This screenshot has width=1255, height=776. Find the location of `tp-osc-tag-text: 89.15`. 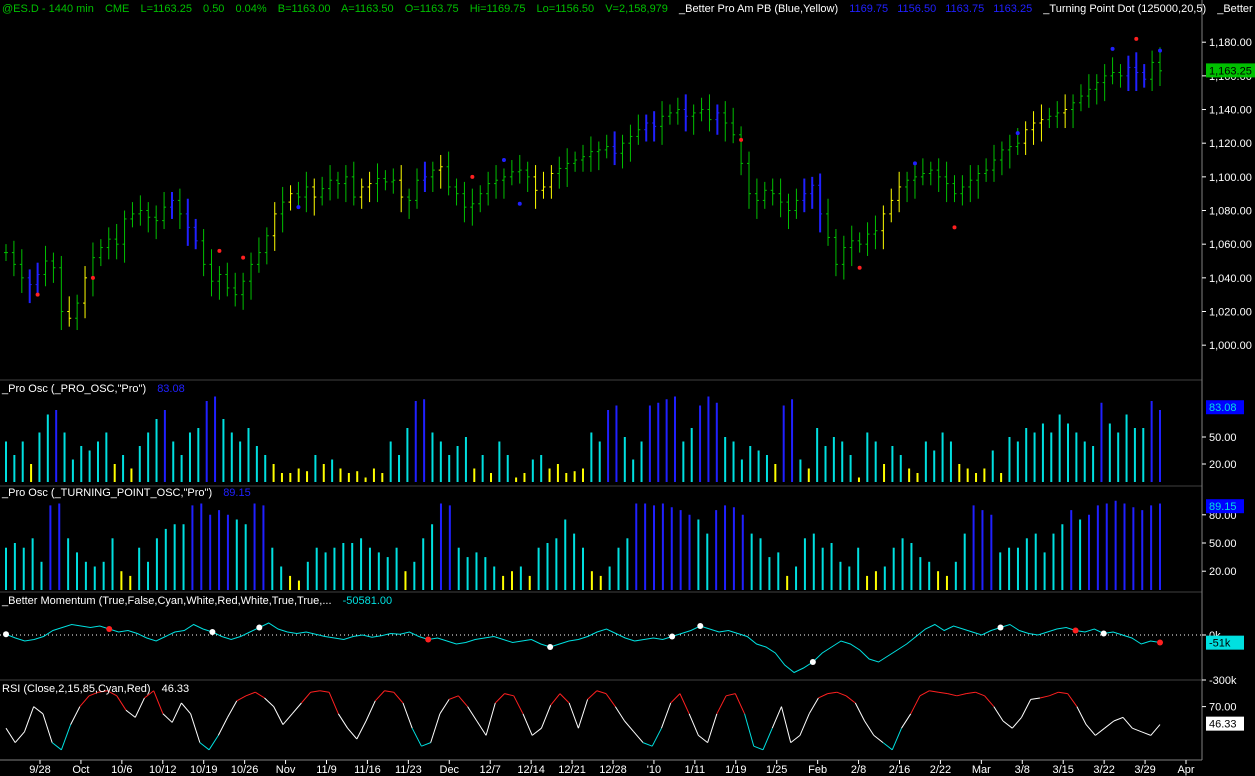

tp-osc-tag-text: 89.15 is located at coordinates (1223, 507).